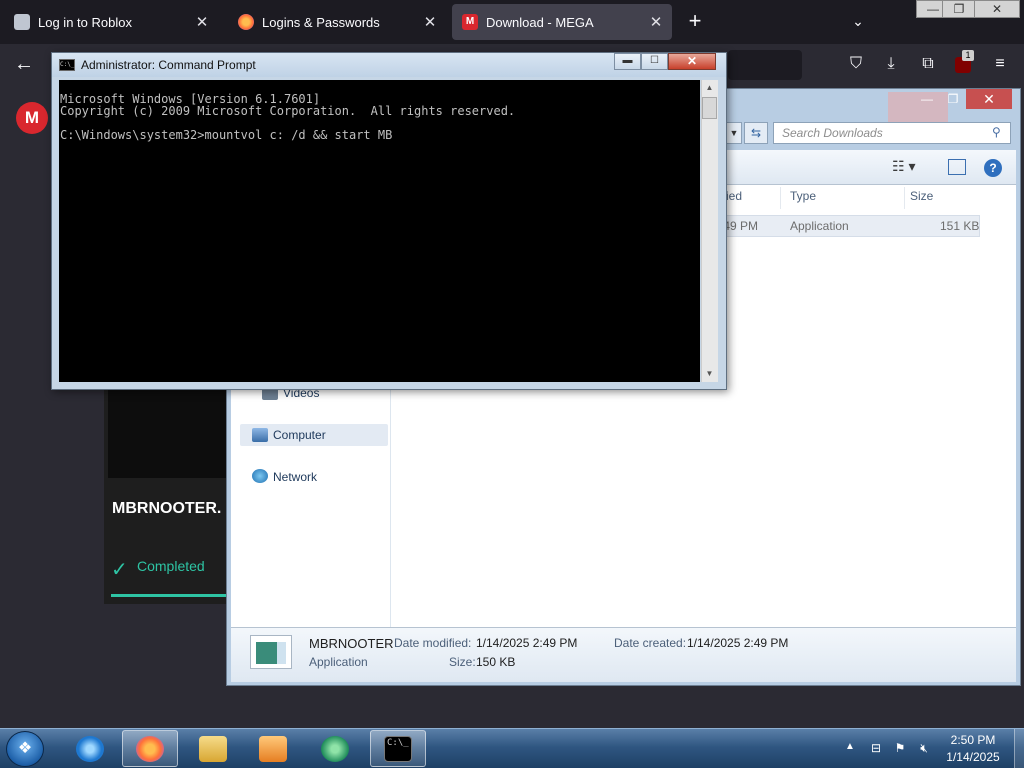 This screenshot has width=1024, height=768. What do you see at coordinates (260, 476) in the screenshot?
I see `network-icon` at bounding box center [260, 476].